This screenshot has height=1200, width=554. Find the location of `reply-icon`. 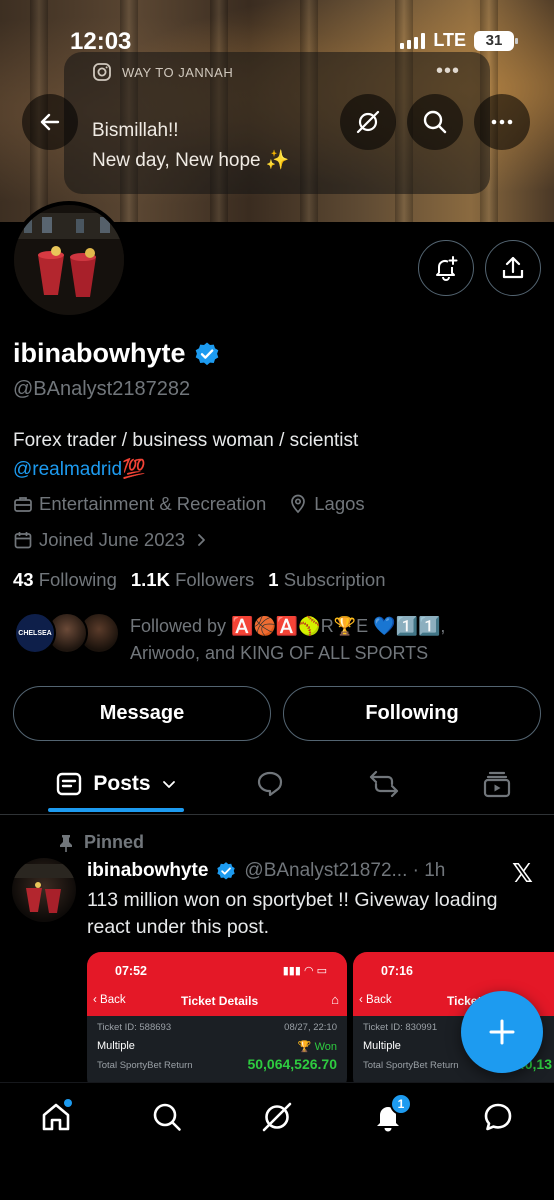

reply-icon is located at coordinates (270, 784).